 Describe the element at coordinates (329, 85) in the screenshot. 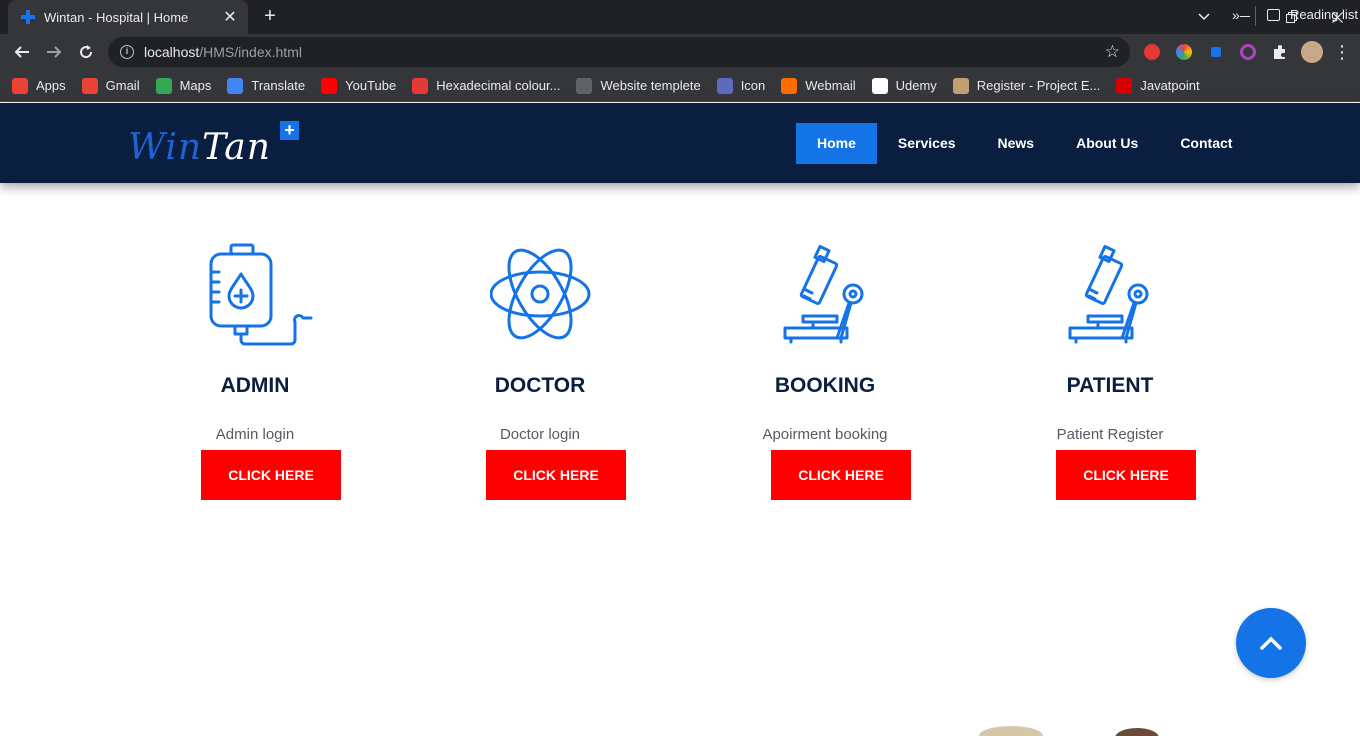

I see `youtube-icon` at that location.